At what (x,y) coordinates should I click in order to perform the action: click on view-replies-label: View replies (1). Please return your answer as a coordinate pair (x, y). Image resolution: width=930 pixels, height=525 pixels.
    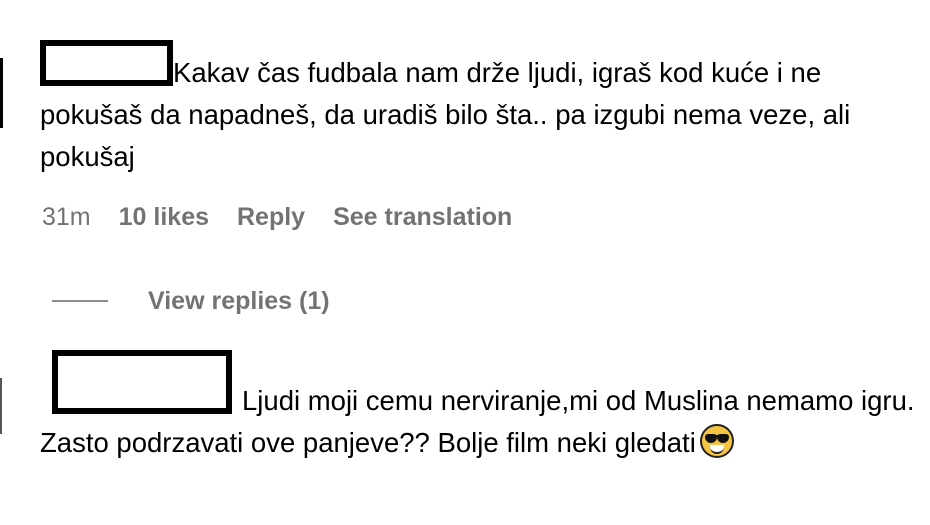
    Looking at the image, I should click on (239, 301).